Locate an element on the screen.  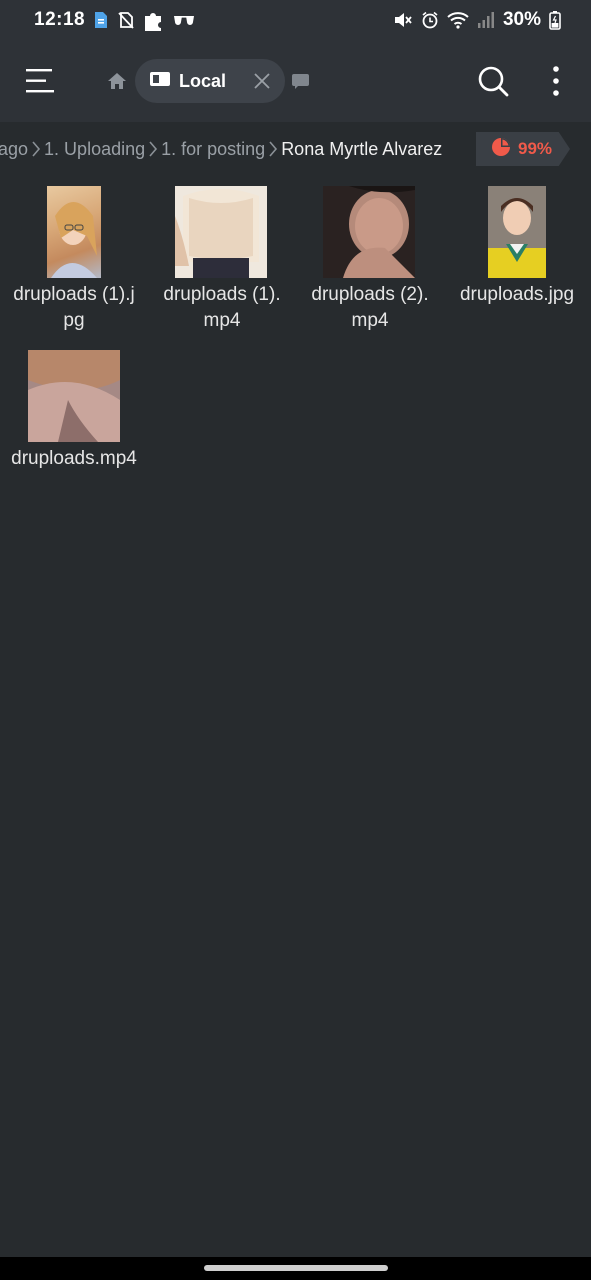
file-name: druploads.jpg is located at coordinates (517, 294).